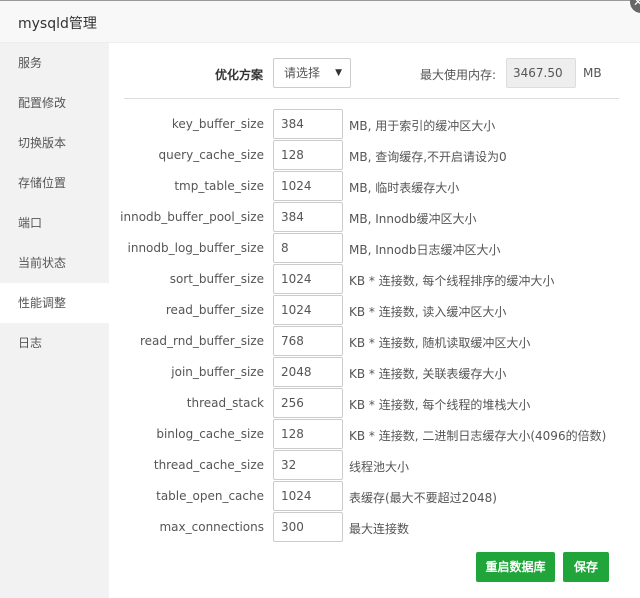 The width and height of the screenshot is (640, 598). What do you see at coordinates (541, 73) in the screenshot?
I see `max-memory-field: 3467.50` at bounding box center [541, 73].